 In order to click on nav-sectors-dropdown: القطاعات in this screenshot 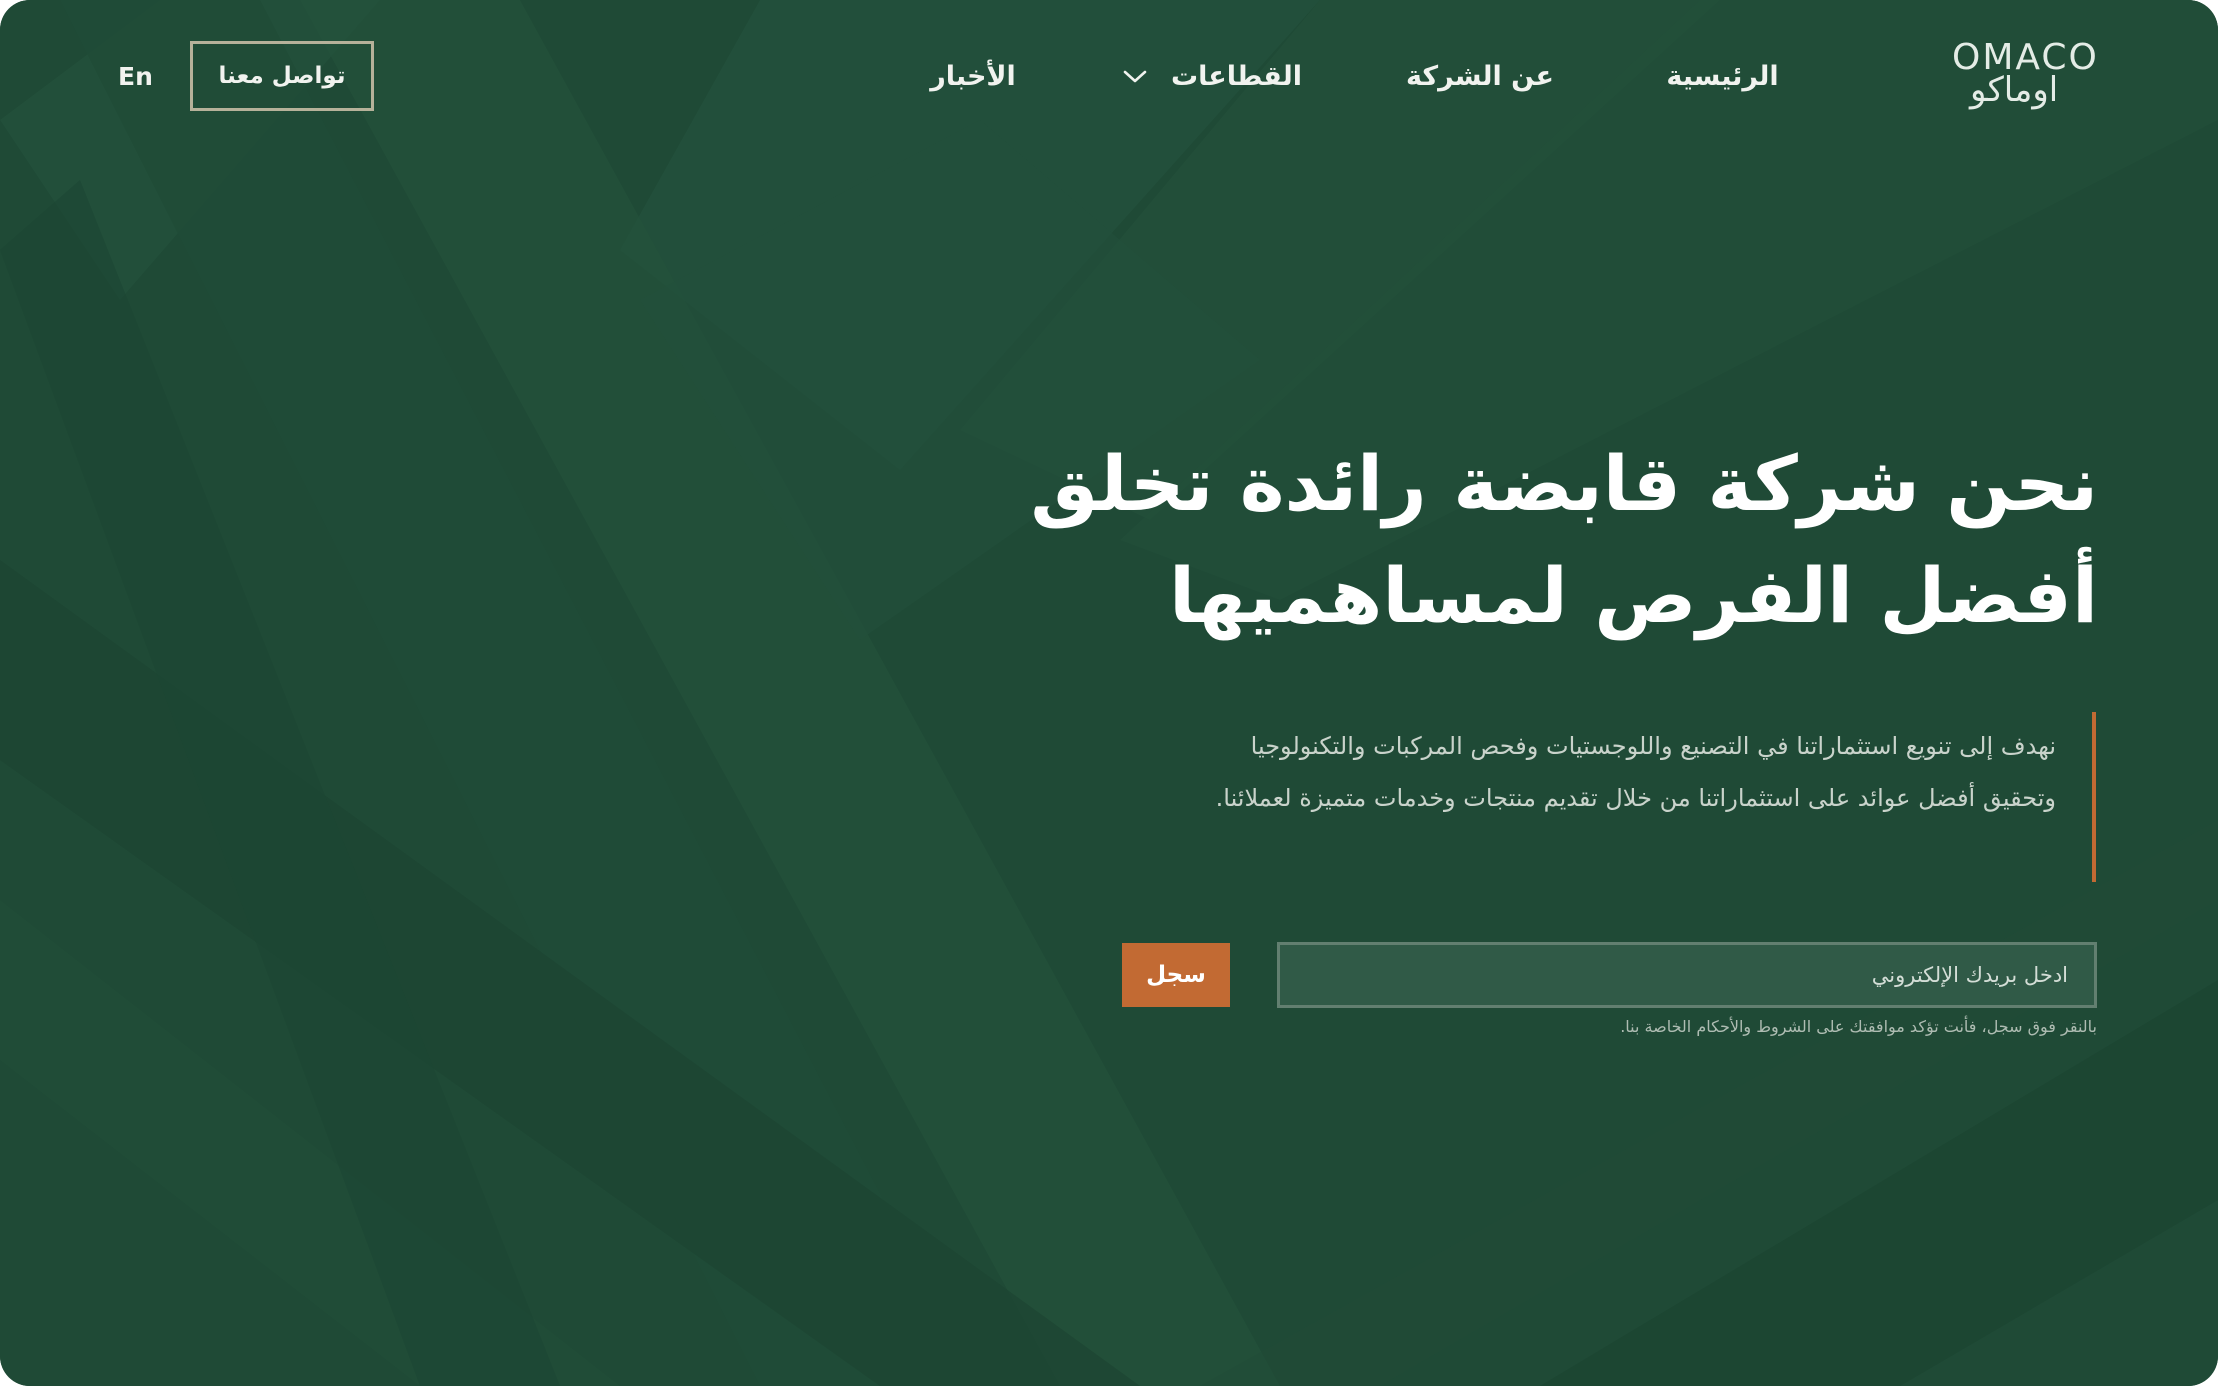, I will do `click(1212, 77)`.